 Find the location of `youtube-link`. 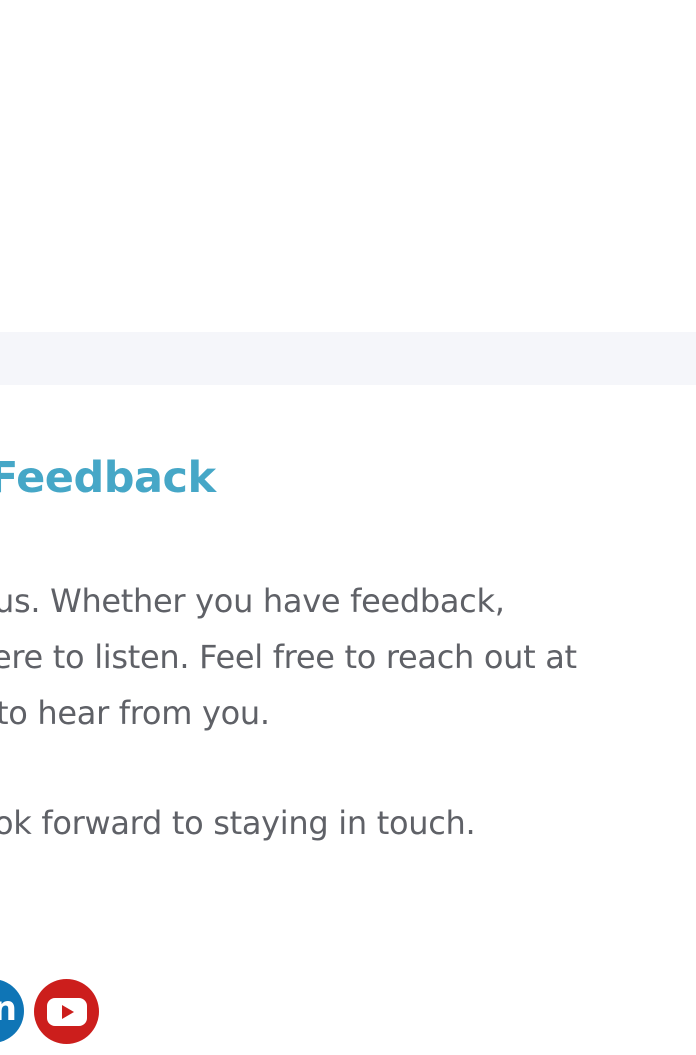

youtube-link is located at coordinates (66, 1011).